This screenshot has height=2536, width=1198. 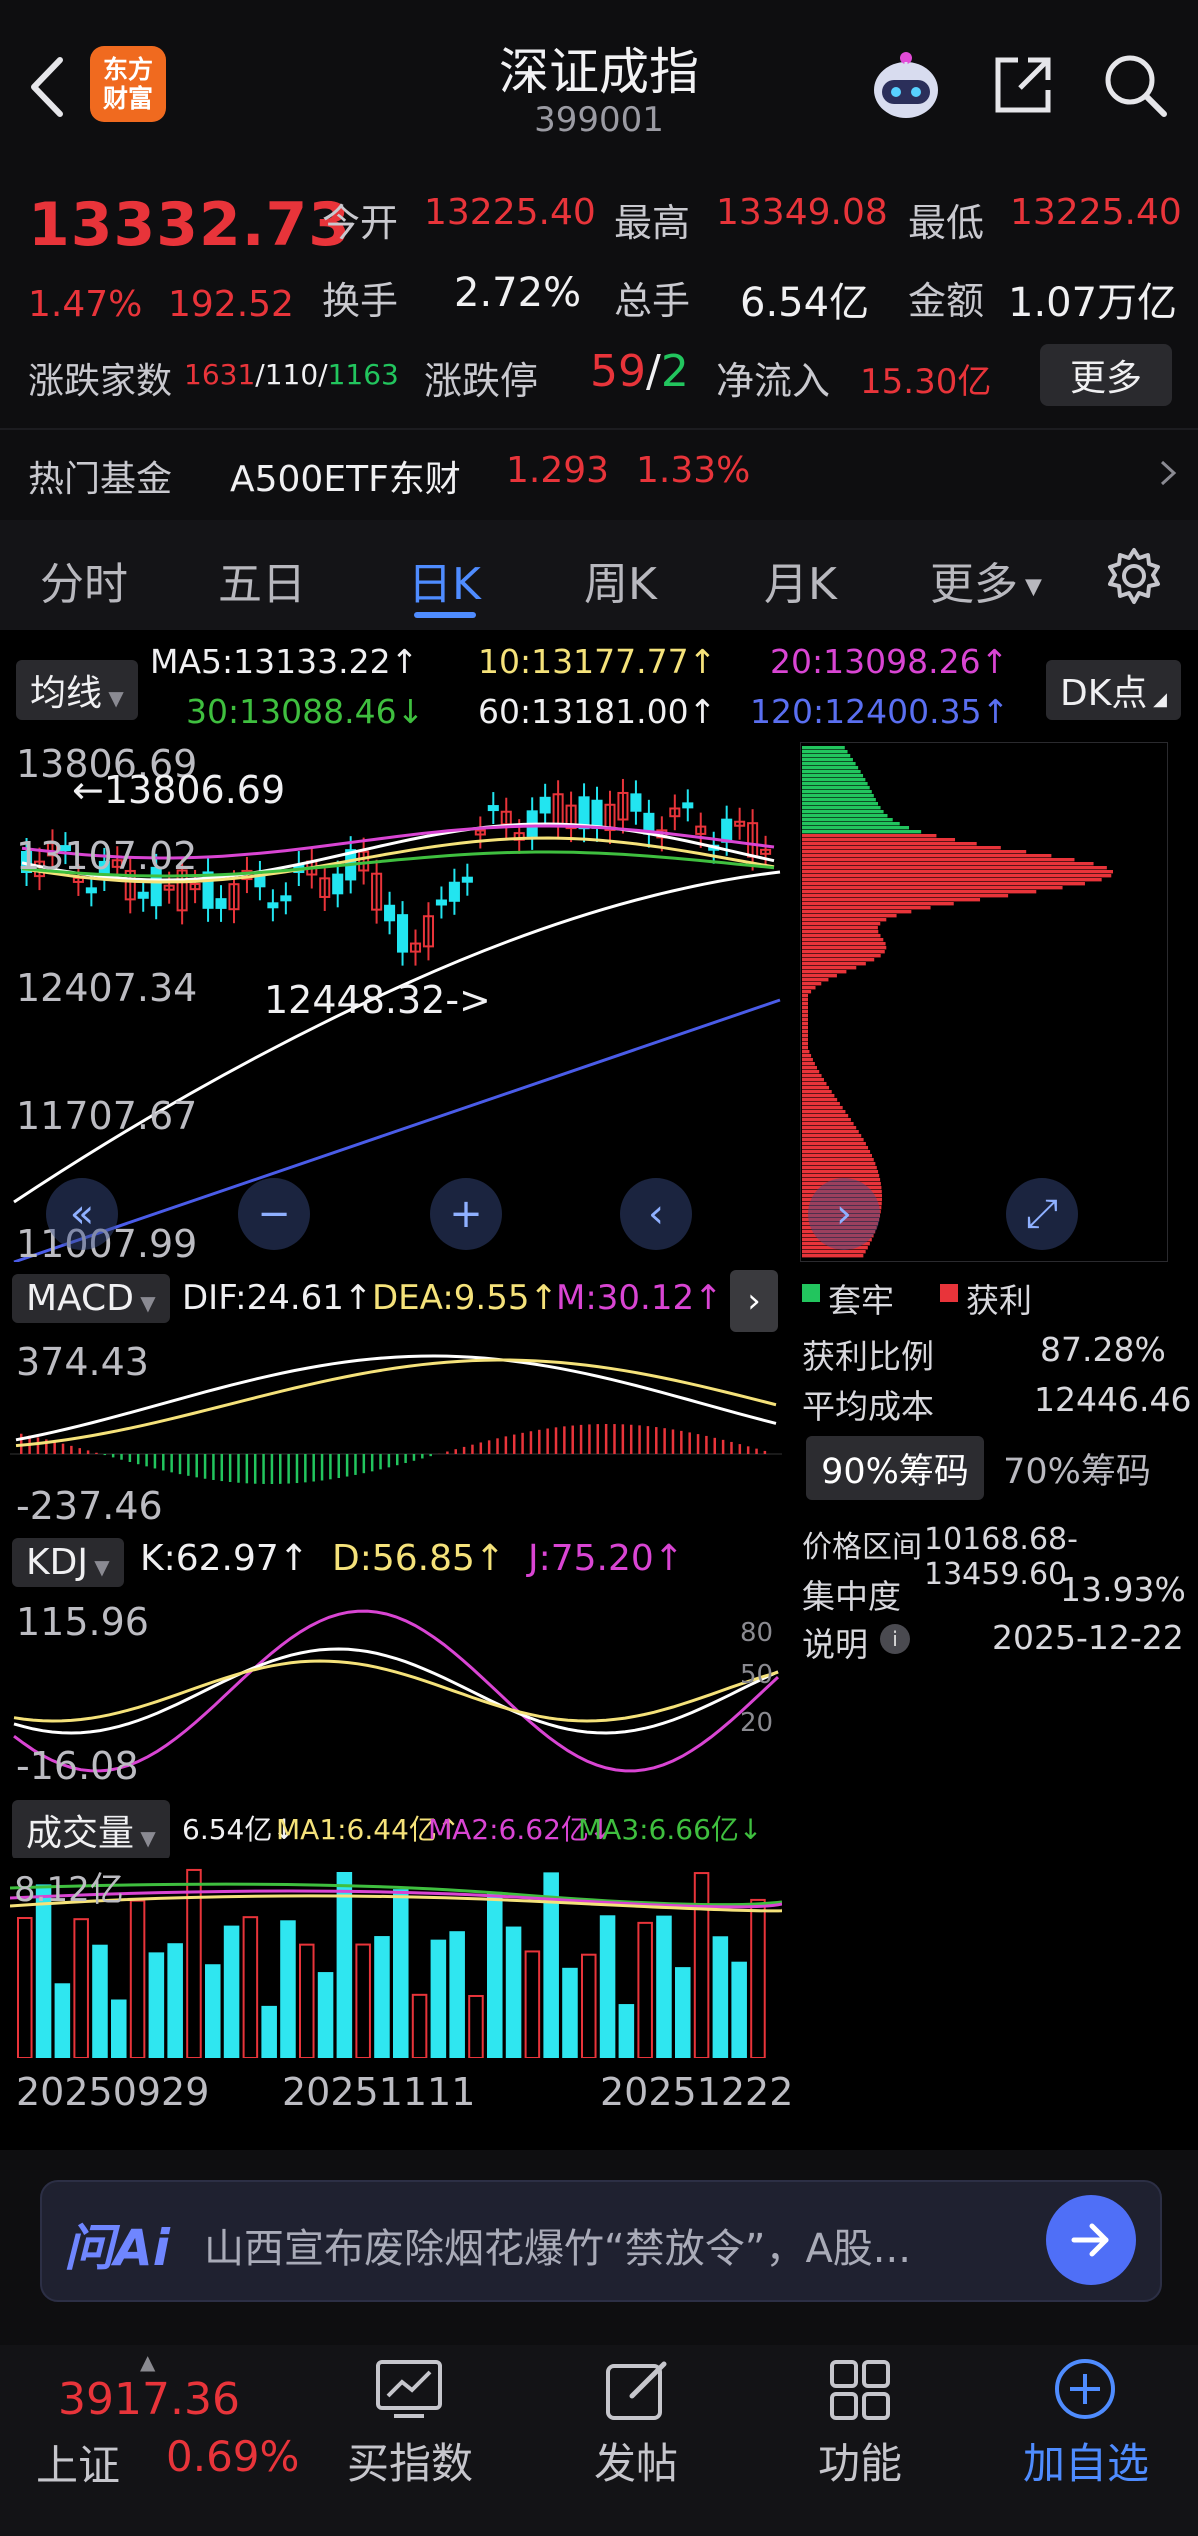 What do you see at coordinates (84, 580) in the screenshot?
I see `tab-intraday: 分时` at bounding box center [84, 580].